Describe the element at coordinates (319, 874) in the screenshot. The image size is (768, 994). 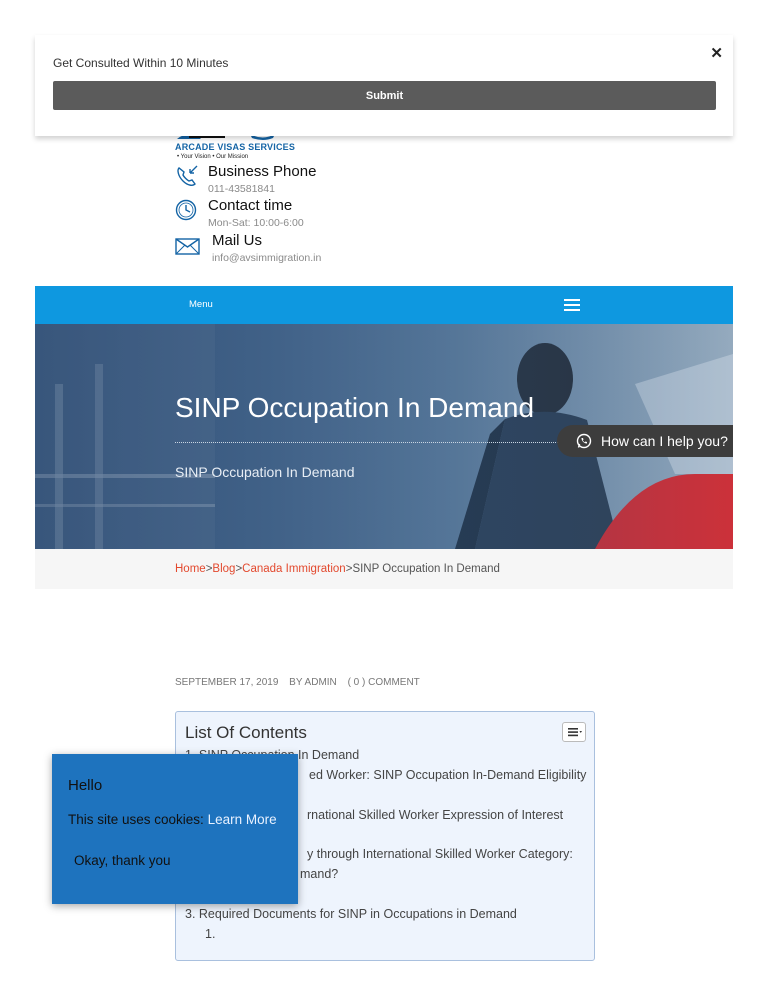
I see `toc-item: mand?` at that location.